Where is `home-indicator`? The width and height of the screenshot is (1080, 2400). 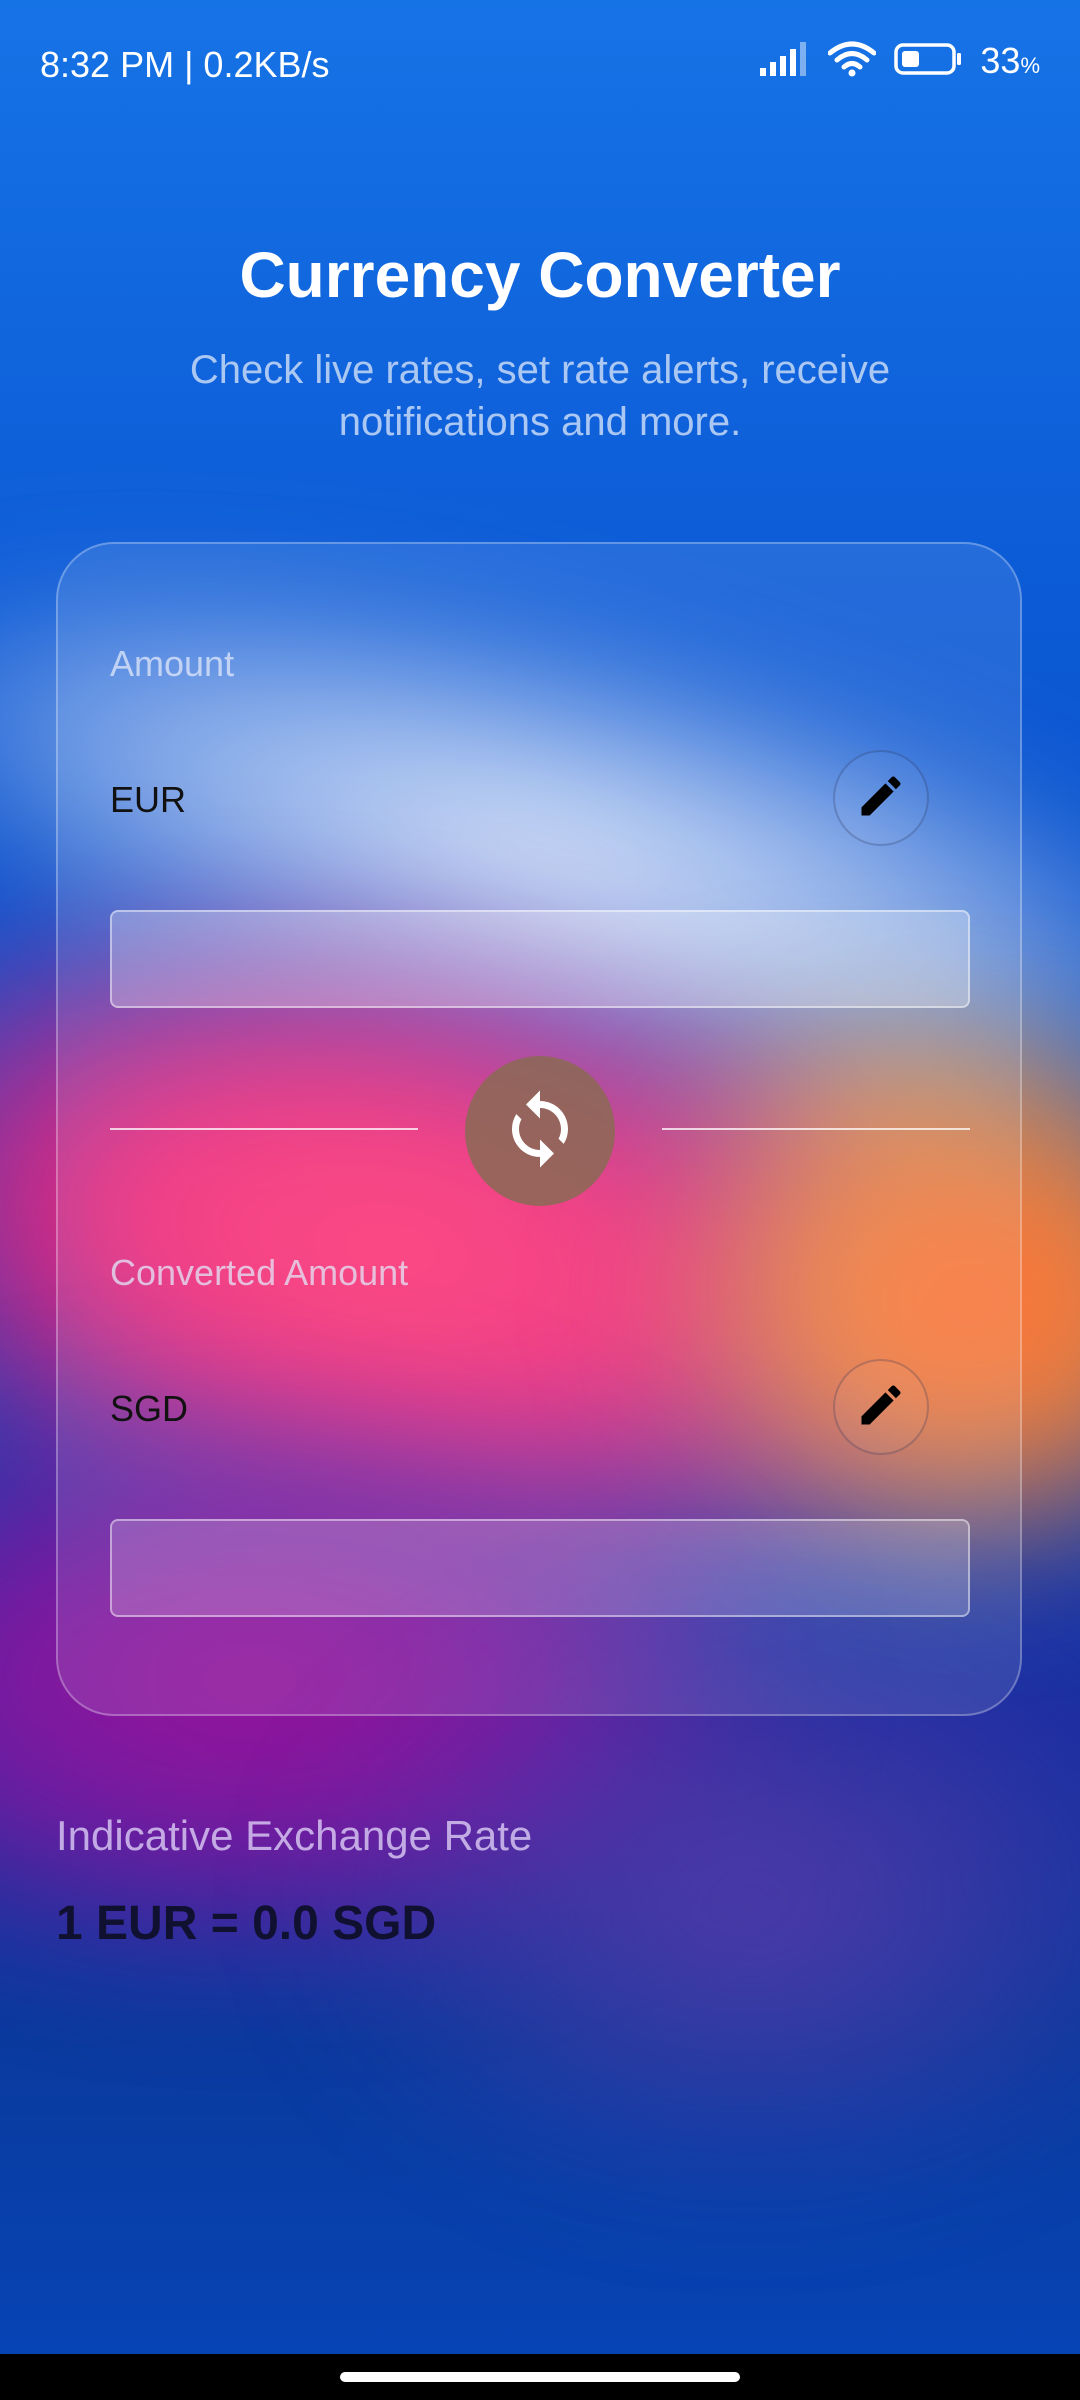
home-indicator is located at coordinates (540, 2377).